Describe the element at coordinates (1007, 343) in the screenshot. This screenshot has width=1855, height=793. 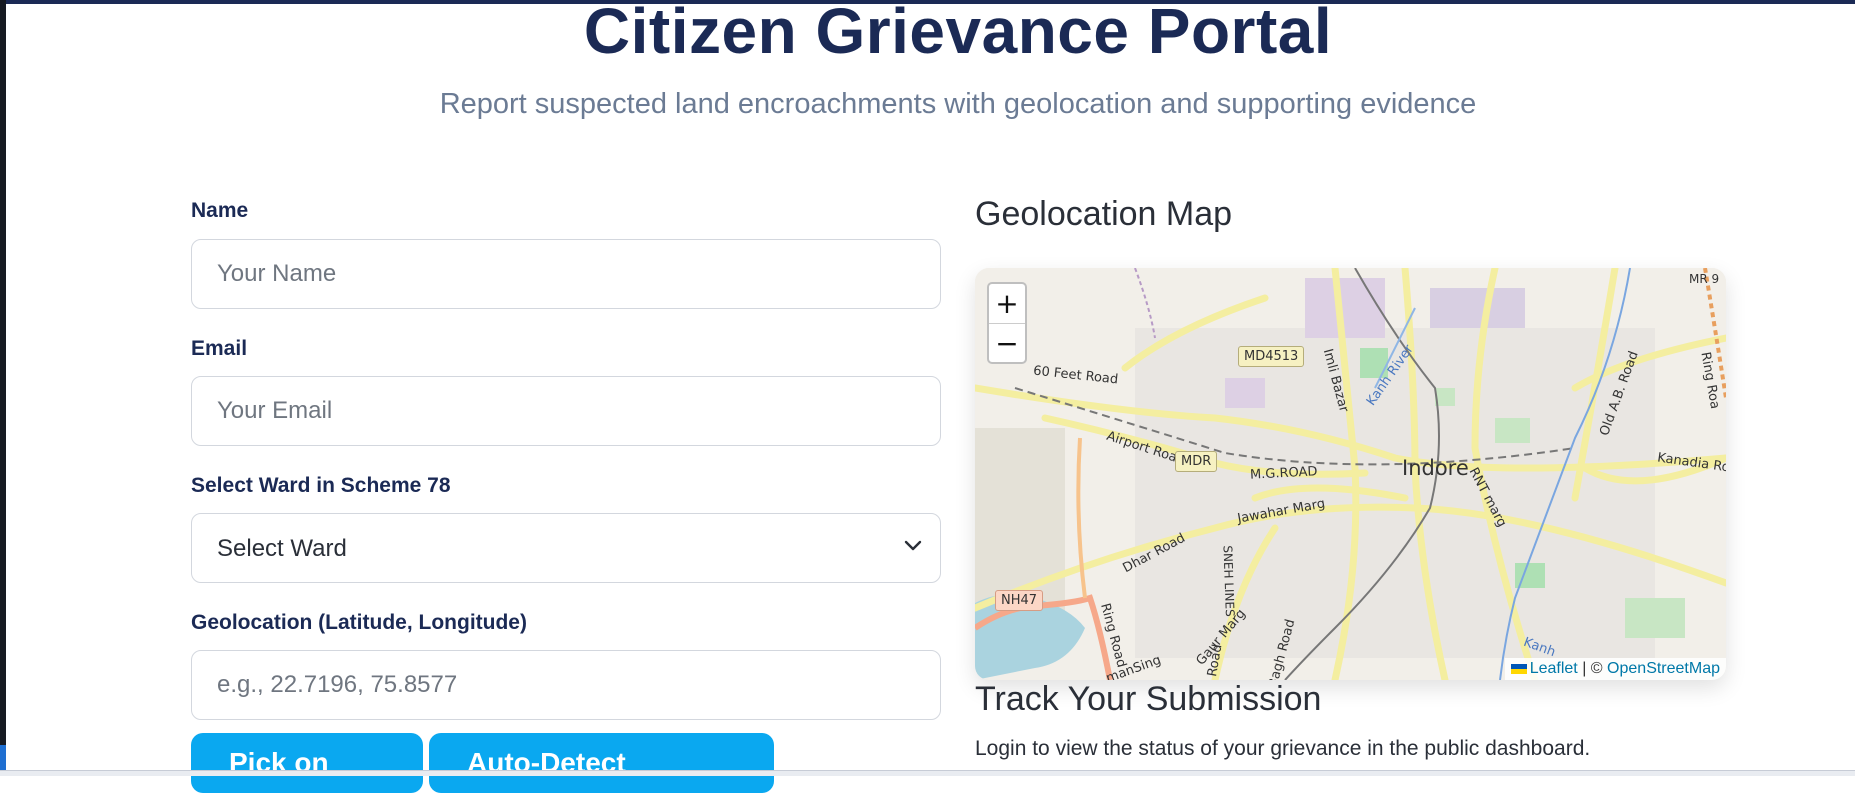
I see `zoom-out-button: −` at that location.